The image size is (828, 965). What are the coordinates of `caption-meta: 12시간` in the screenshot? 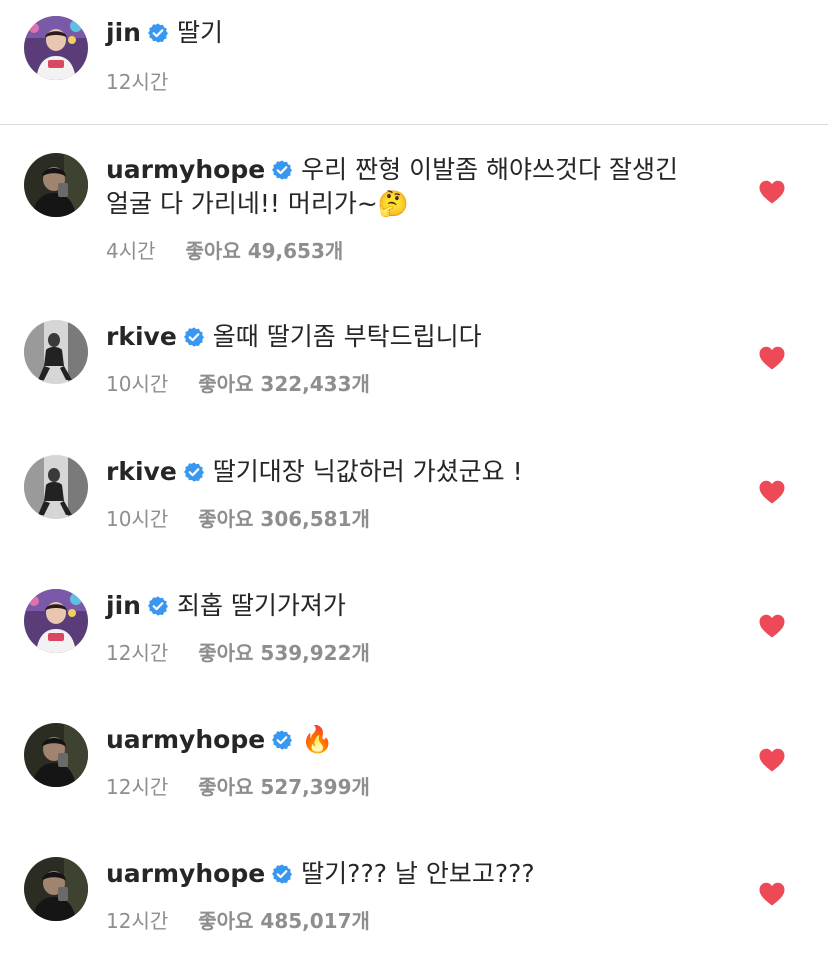 It's located at (137, 80).